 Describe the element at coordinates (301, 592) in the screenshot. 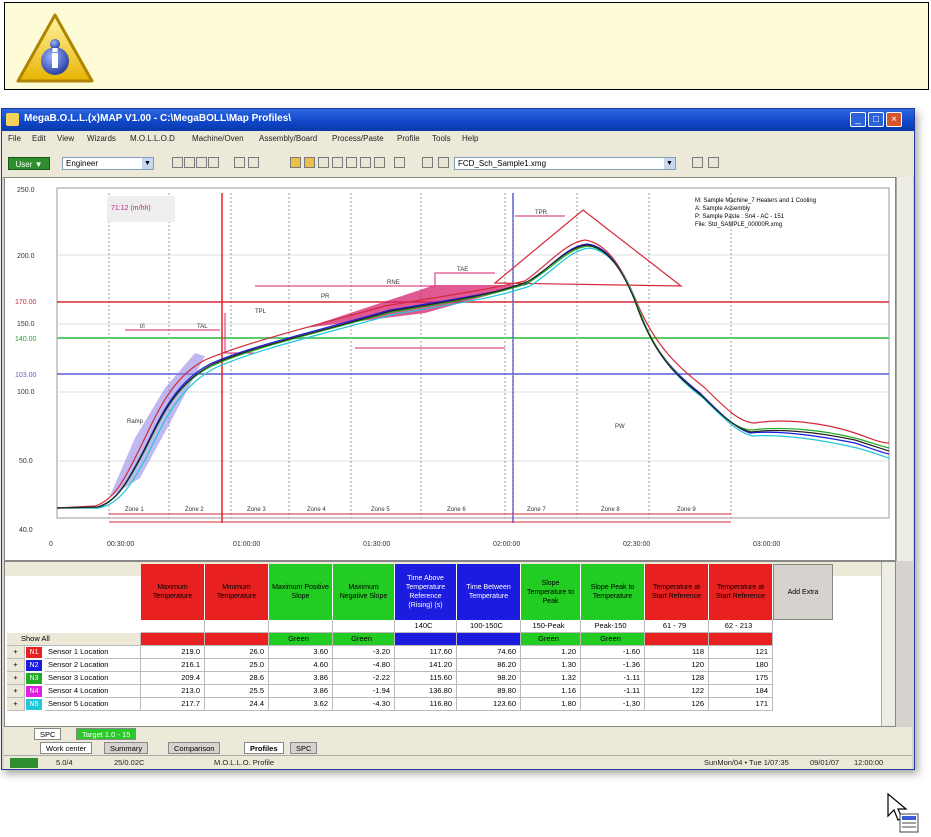

I see `header-max-pos-slope: Maximum Positive Slope` at that location.